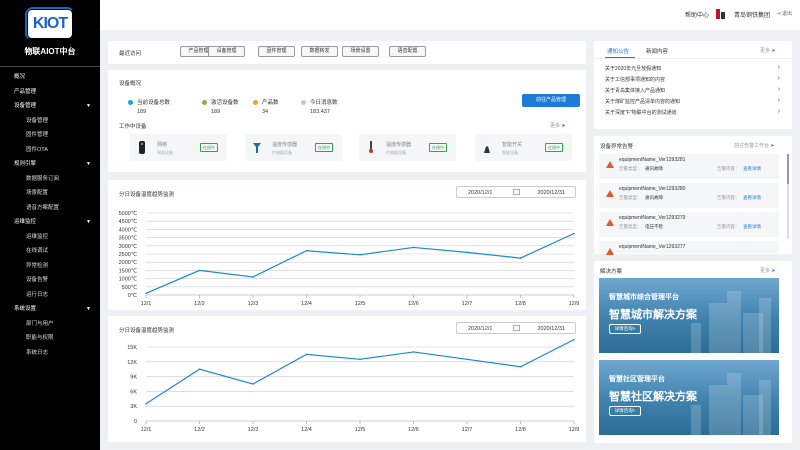 This screenshot has width=800, height=450. What do you see at coordinates (689, 315) in the screenshot?
I see `solution-banner: 智慧城市综合管理平台 智慧城市解决方案 详情咨询>` at bounding box center [689, 315].